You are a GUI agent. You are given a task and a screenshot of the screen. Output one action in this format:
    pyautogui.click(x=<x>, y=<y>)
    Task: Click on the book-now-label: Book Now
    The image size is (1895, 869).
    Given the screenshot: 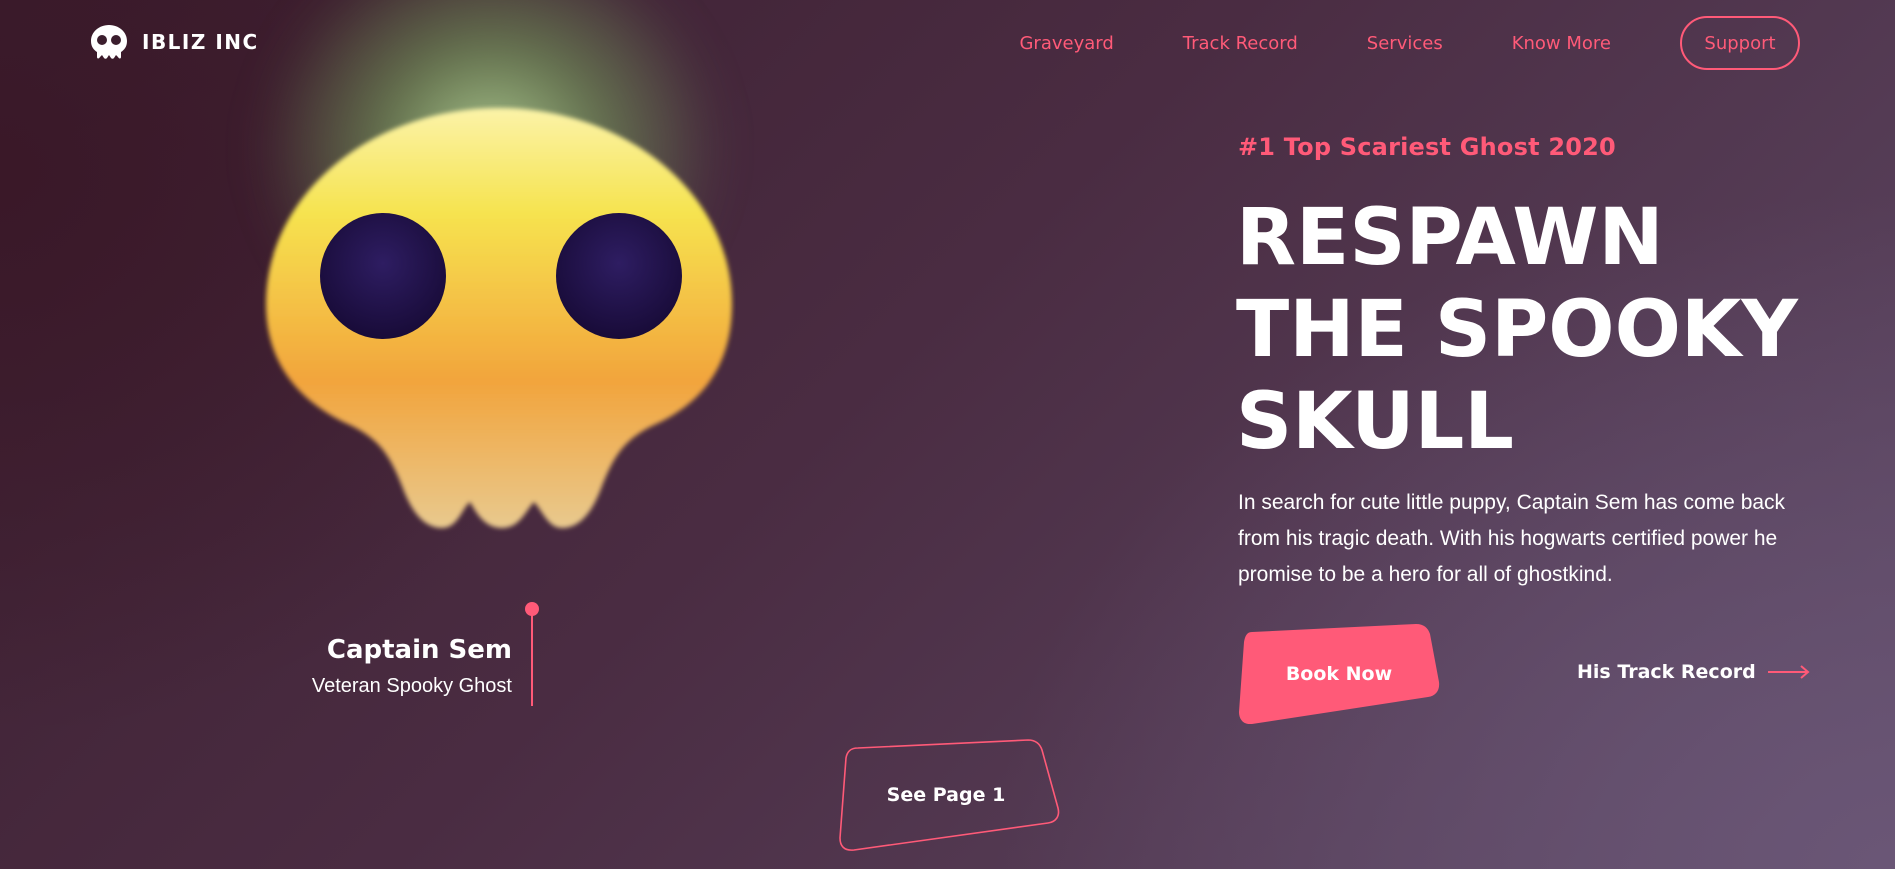 What is the action you would take?
    pyautogui.click(x=1339, y=674)
    